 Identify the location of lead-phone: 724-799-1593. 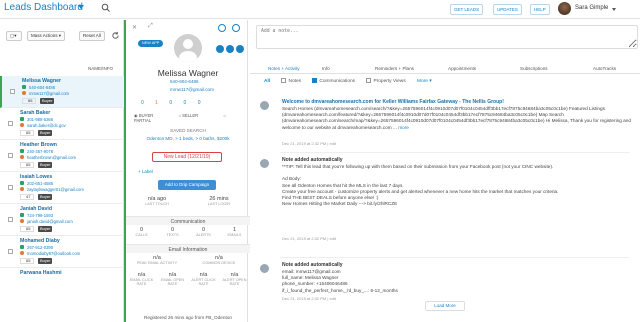
(40, 215).